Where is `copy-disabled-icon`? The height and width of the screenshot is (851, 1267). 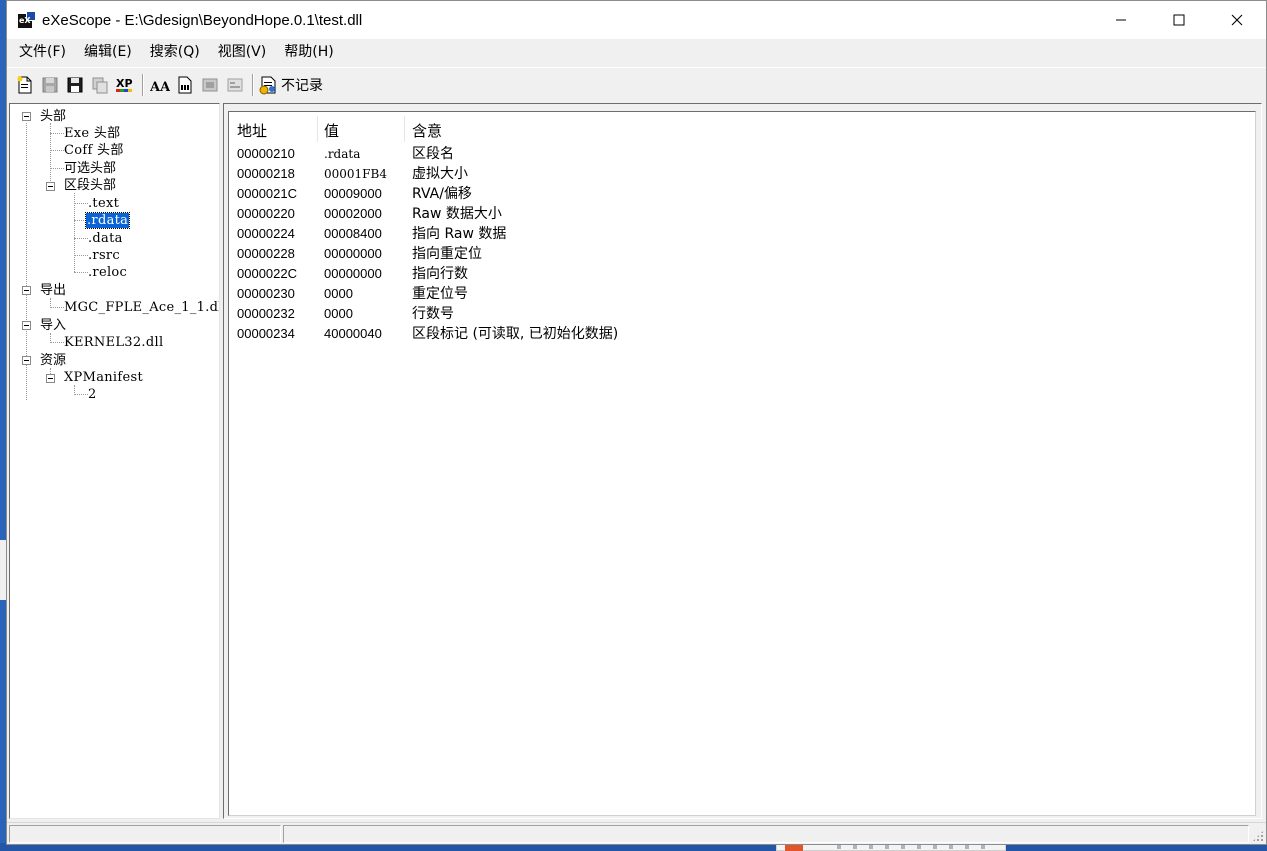
copy-disabled-icon is located at coordinates (99, 85).